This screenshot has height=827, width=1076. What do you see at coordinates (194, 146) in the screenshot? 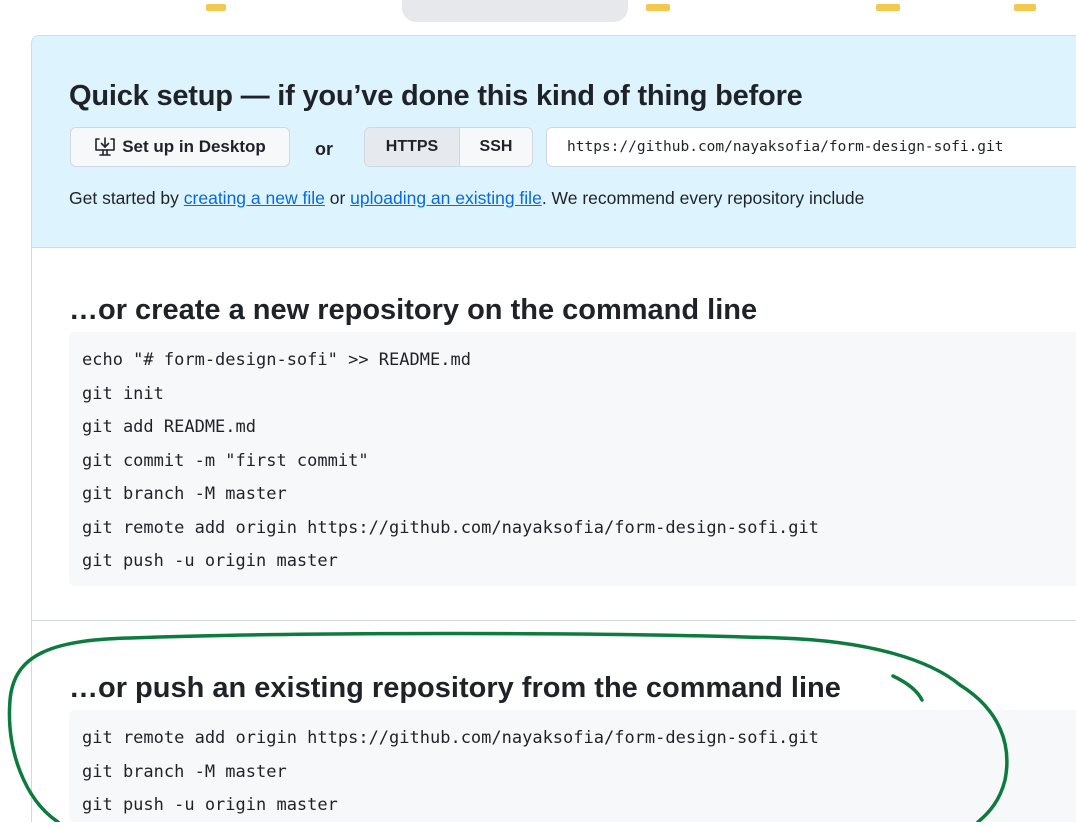
I see `setup-in-desktop-label: Set up in Desktop` at bounding box center [194, 146].